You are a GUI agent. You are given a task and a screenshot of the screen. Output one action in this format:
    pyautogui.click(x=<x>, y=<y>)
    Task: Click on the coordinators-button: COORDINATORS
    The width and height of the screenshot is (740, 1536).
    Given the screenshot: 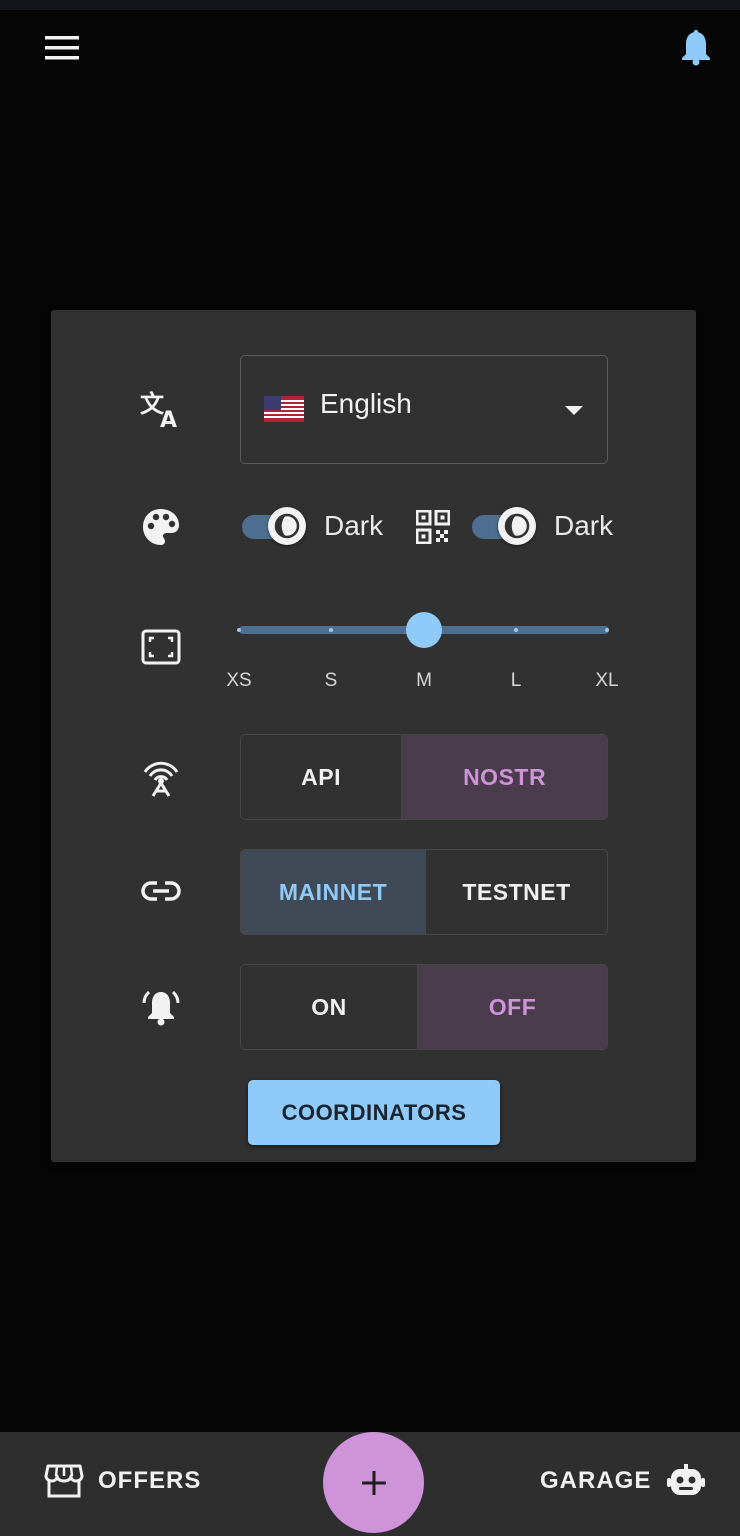 What is the action you would take?
    pyautogui.click(x=374, y=1112)
    